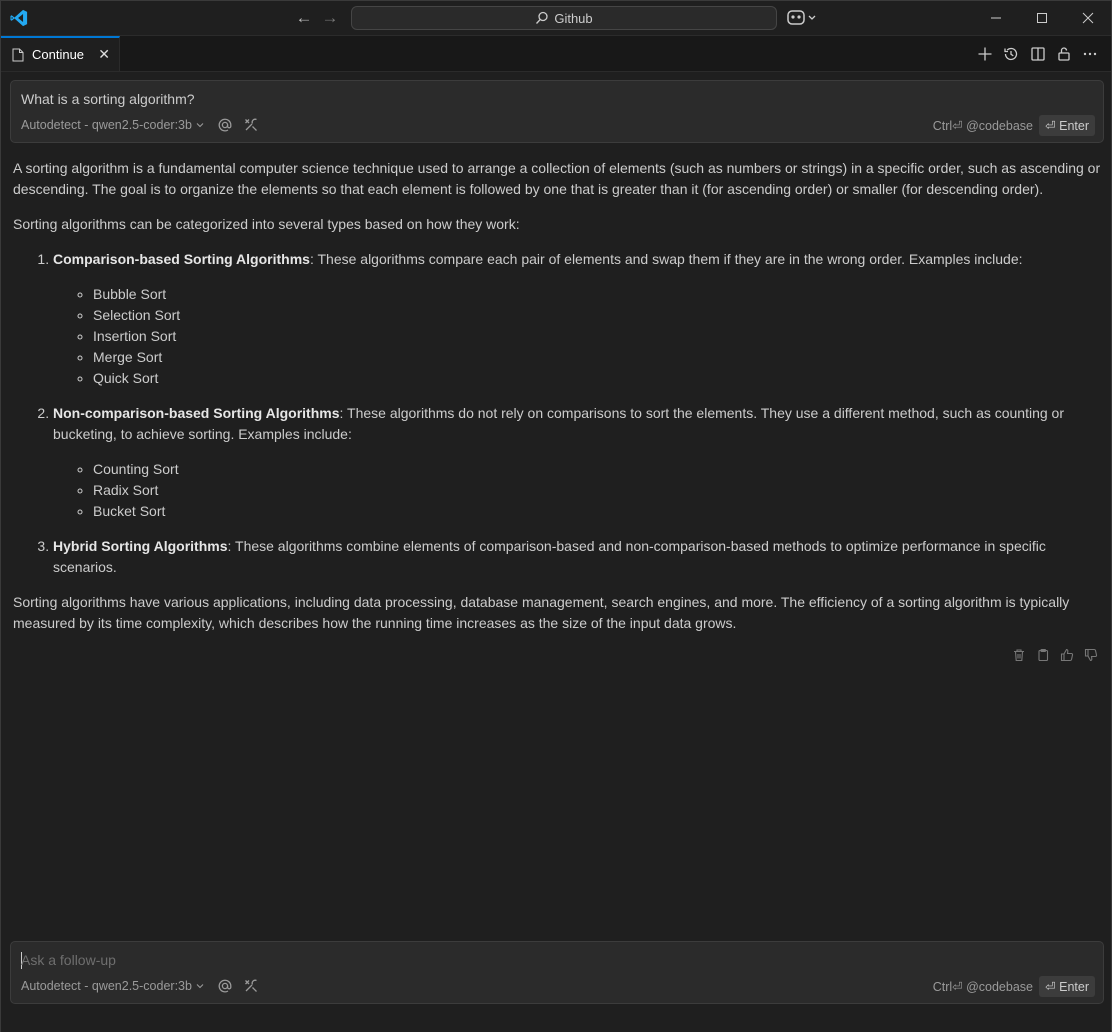 The height and width of the screenshot is (1032, 1112). Describe the element at coordinates (597, 378) in the screenshot. I see `example-item: Quick Sort` at that location.